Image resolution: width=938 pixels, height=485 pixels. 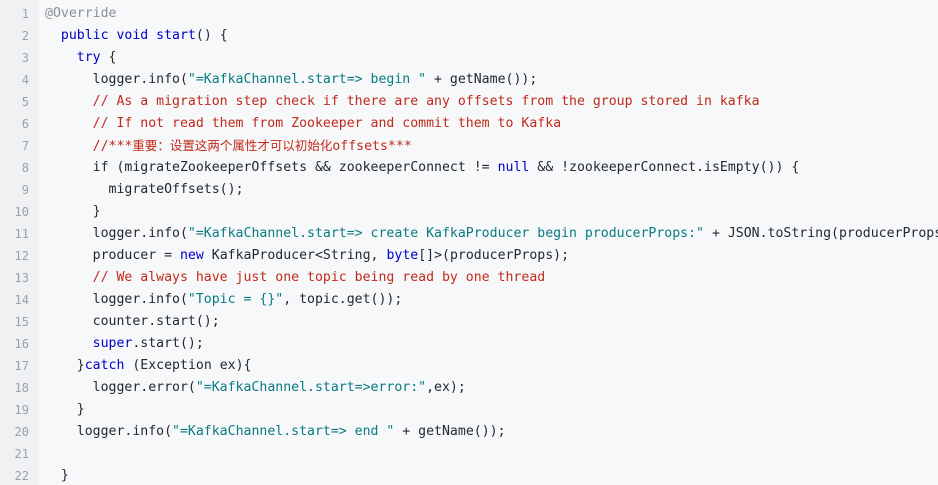 I want to click on code-token: logger.error(, so click(x=144, y=387).